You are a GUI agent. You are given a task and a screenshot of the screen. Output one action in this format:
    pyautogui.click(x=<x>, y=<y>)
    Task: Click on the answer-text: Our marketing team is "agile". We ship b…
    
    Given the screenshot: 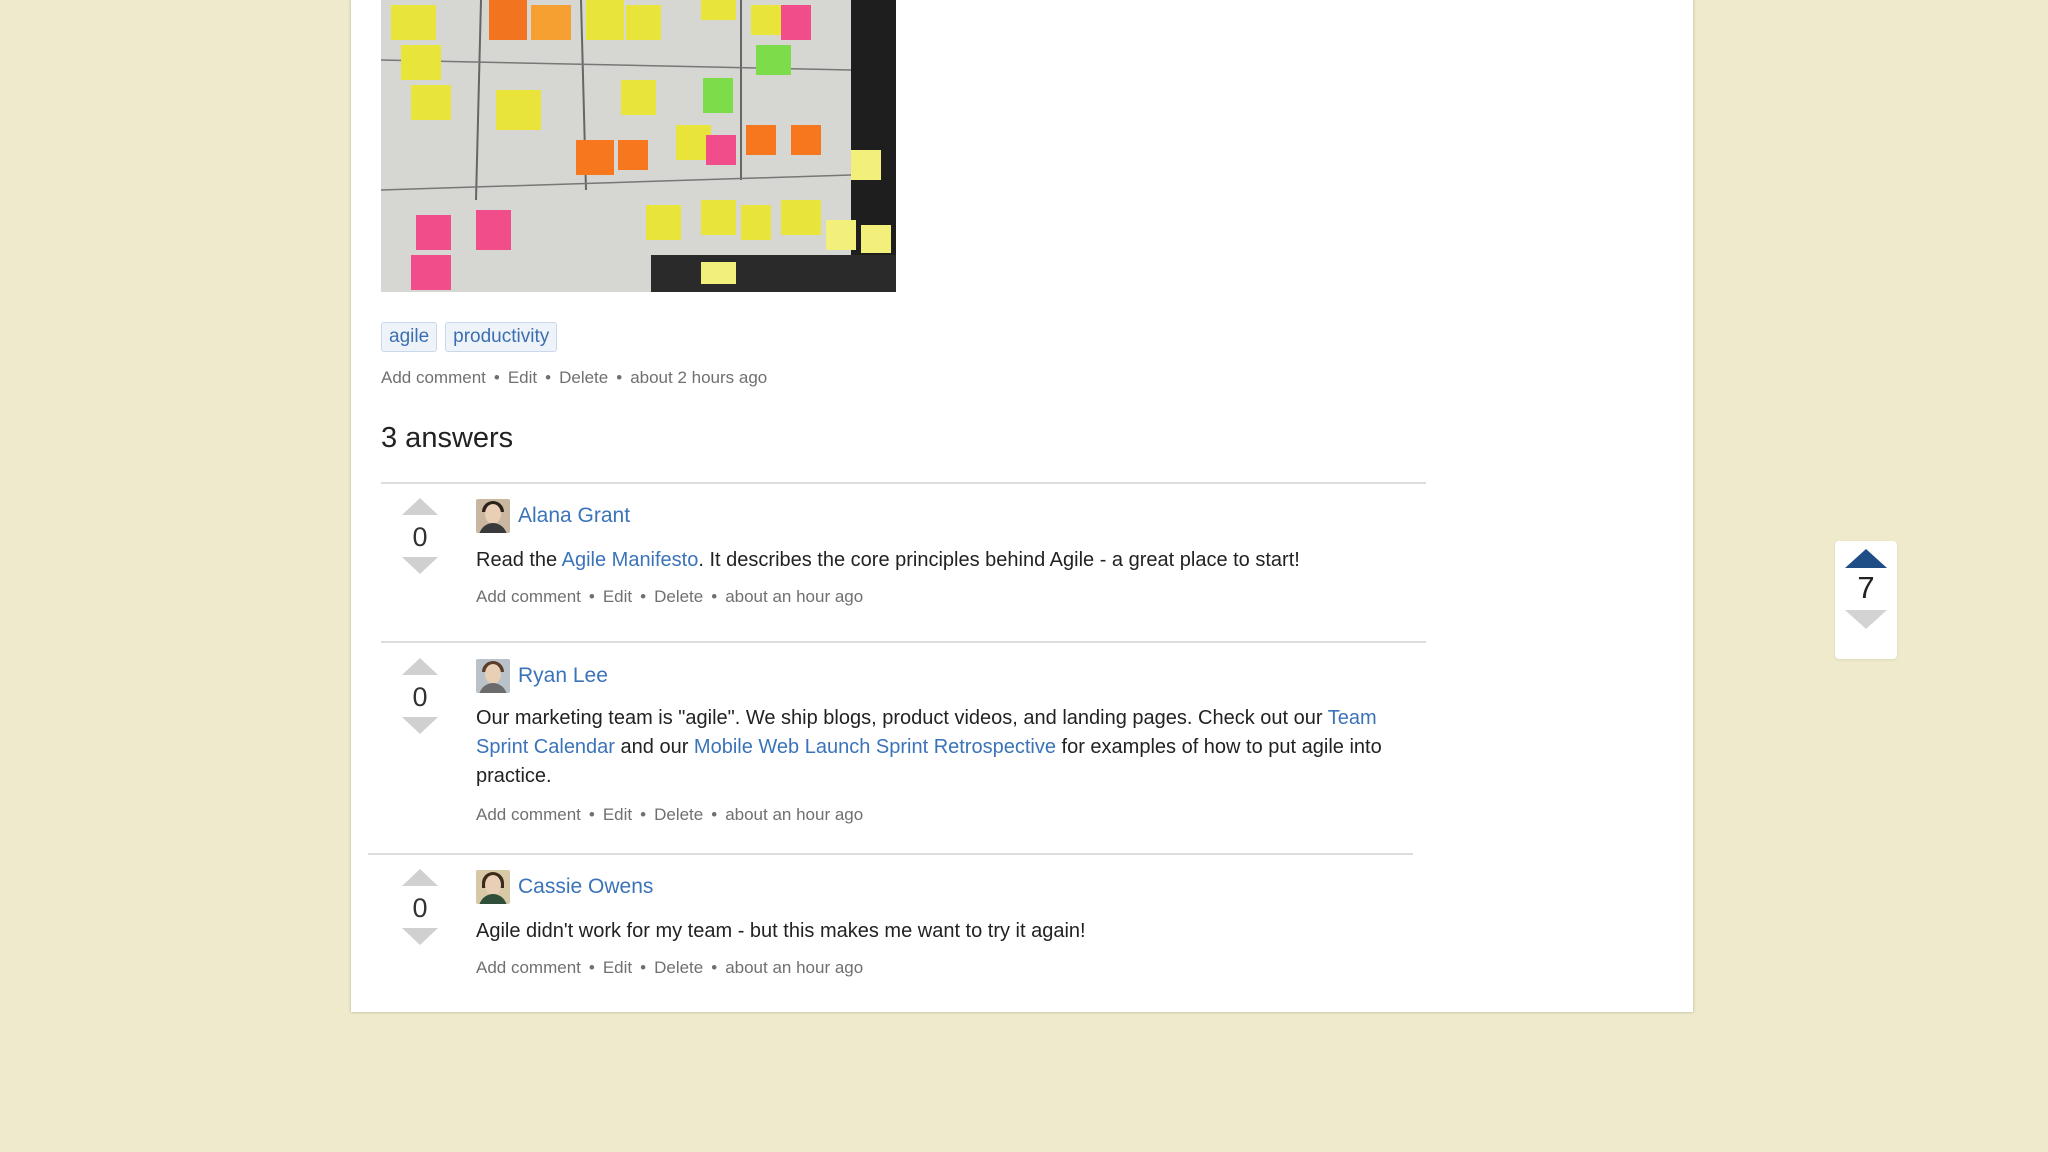 What is the action you would take?
    pyautogui.click(x=951, y=747)
    